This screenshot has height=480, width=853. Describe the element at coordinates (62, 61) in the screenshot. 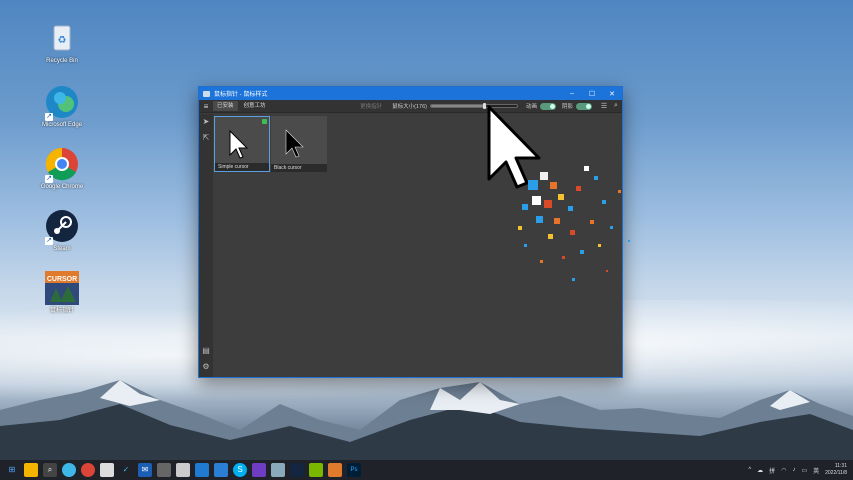

I see `desktop-icon-label: Recycle Bin` at that location.